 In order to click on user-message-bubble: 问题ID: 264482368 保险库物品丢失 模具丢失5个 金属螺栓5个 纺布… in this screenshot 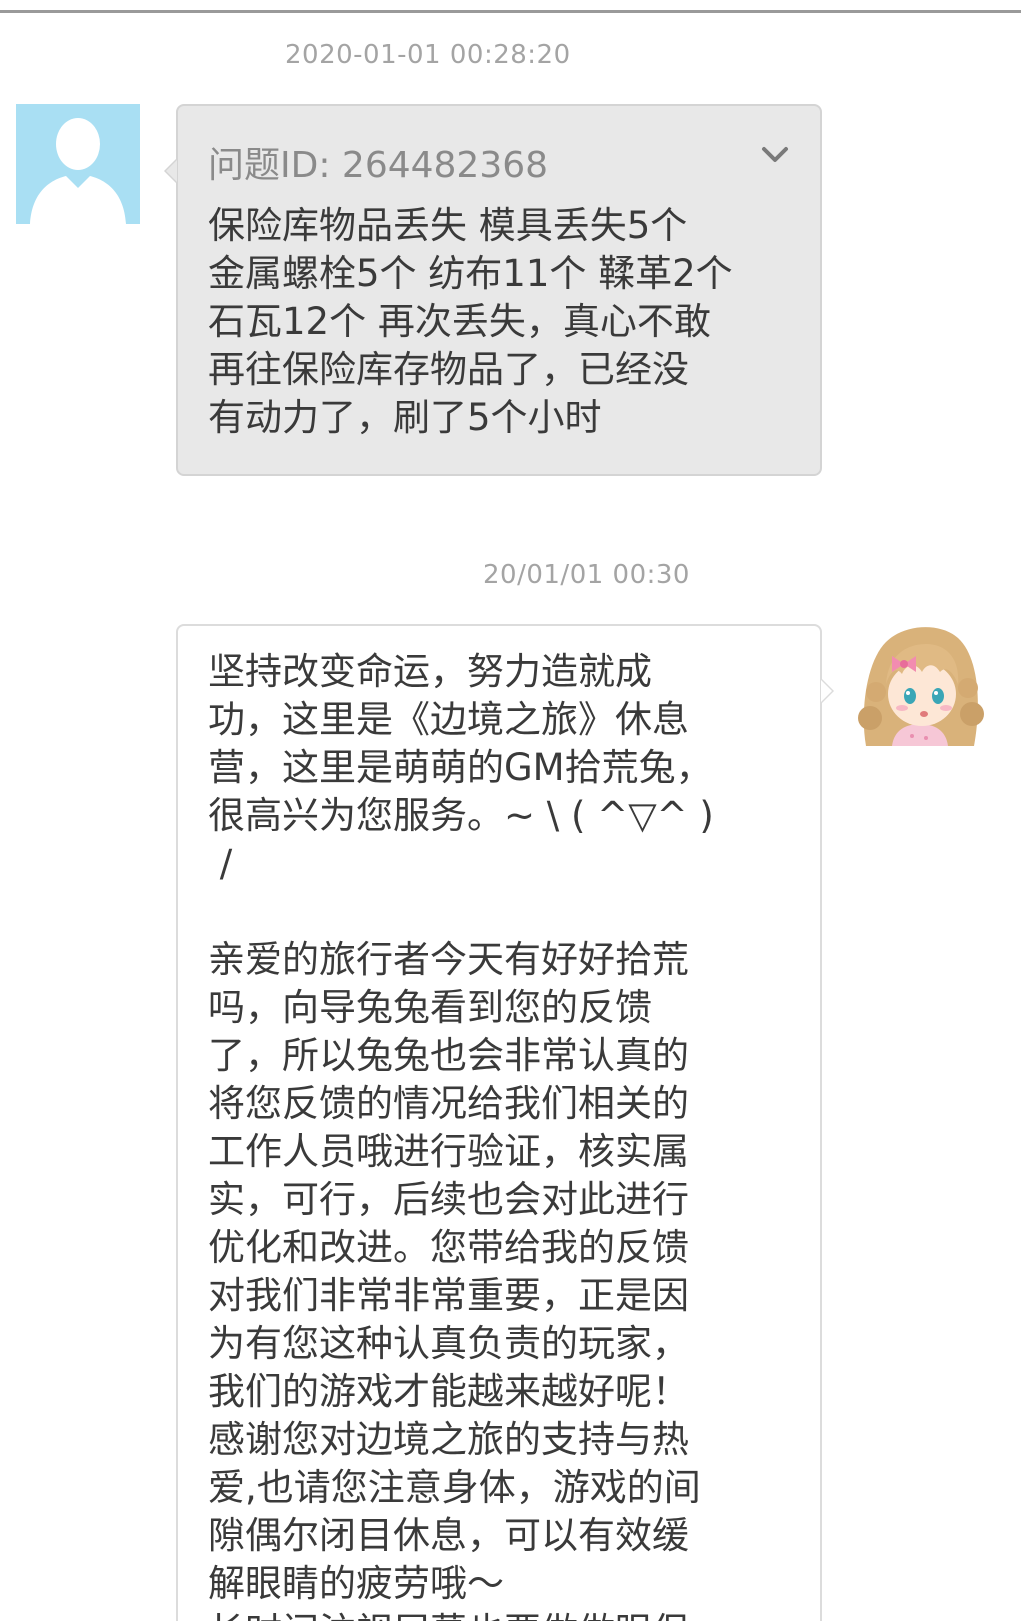, I will do `click(493, 290)`.